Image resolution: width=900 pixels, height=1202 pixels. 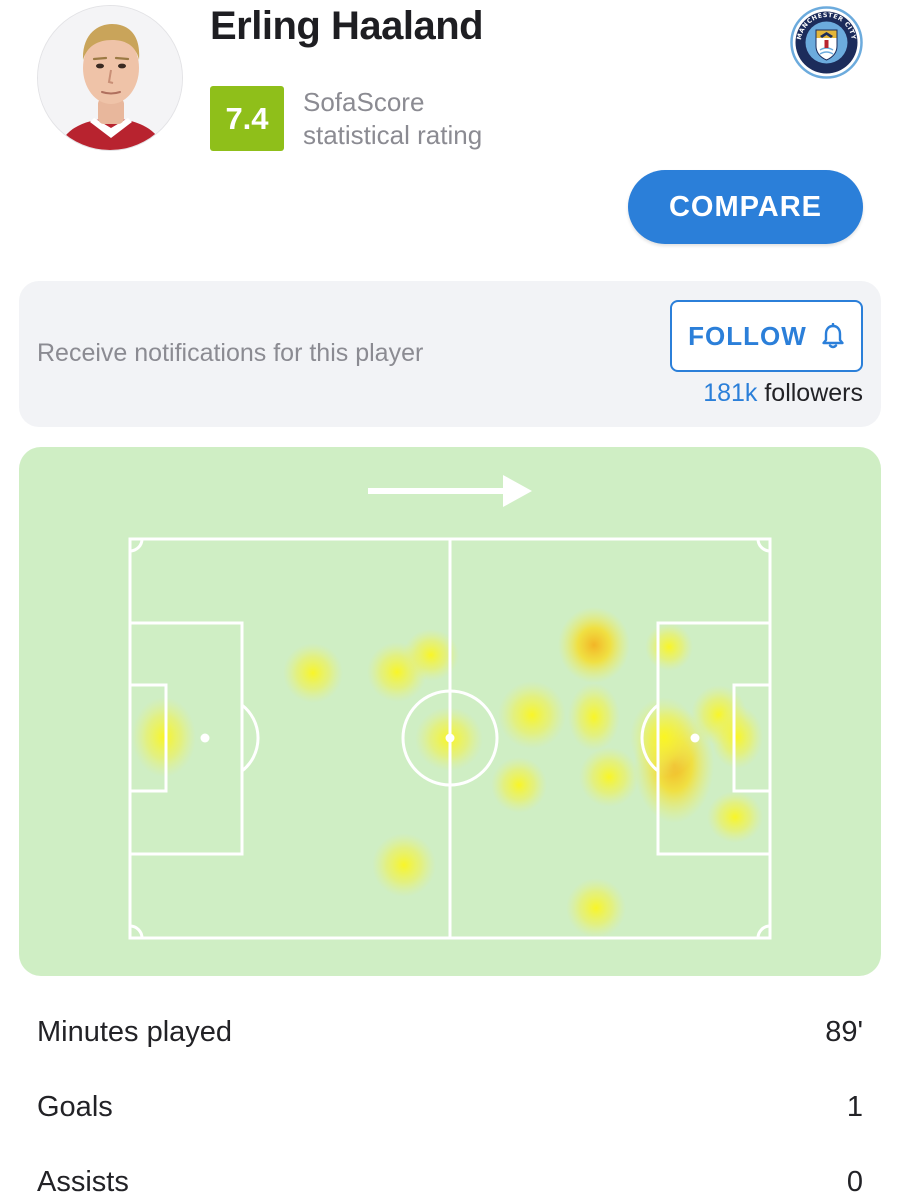 What do you see at coordinates (826, 42) in the screenshot?
I see `manchester-city-crest-icon: MANCHESTER CITY` at bounding box center [826, 42].